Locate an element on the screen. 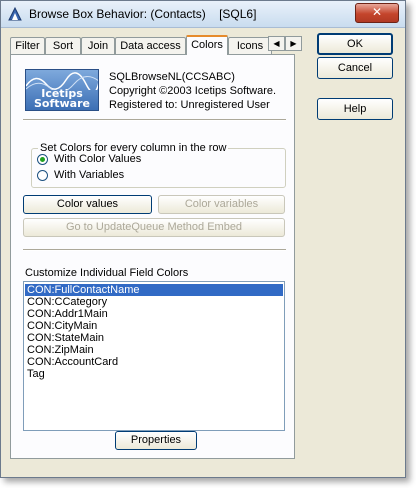 The image size is (416, 488). list-item: CON:Addr1Main is located at coordinates (154, 314).